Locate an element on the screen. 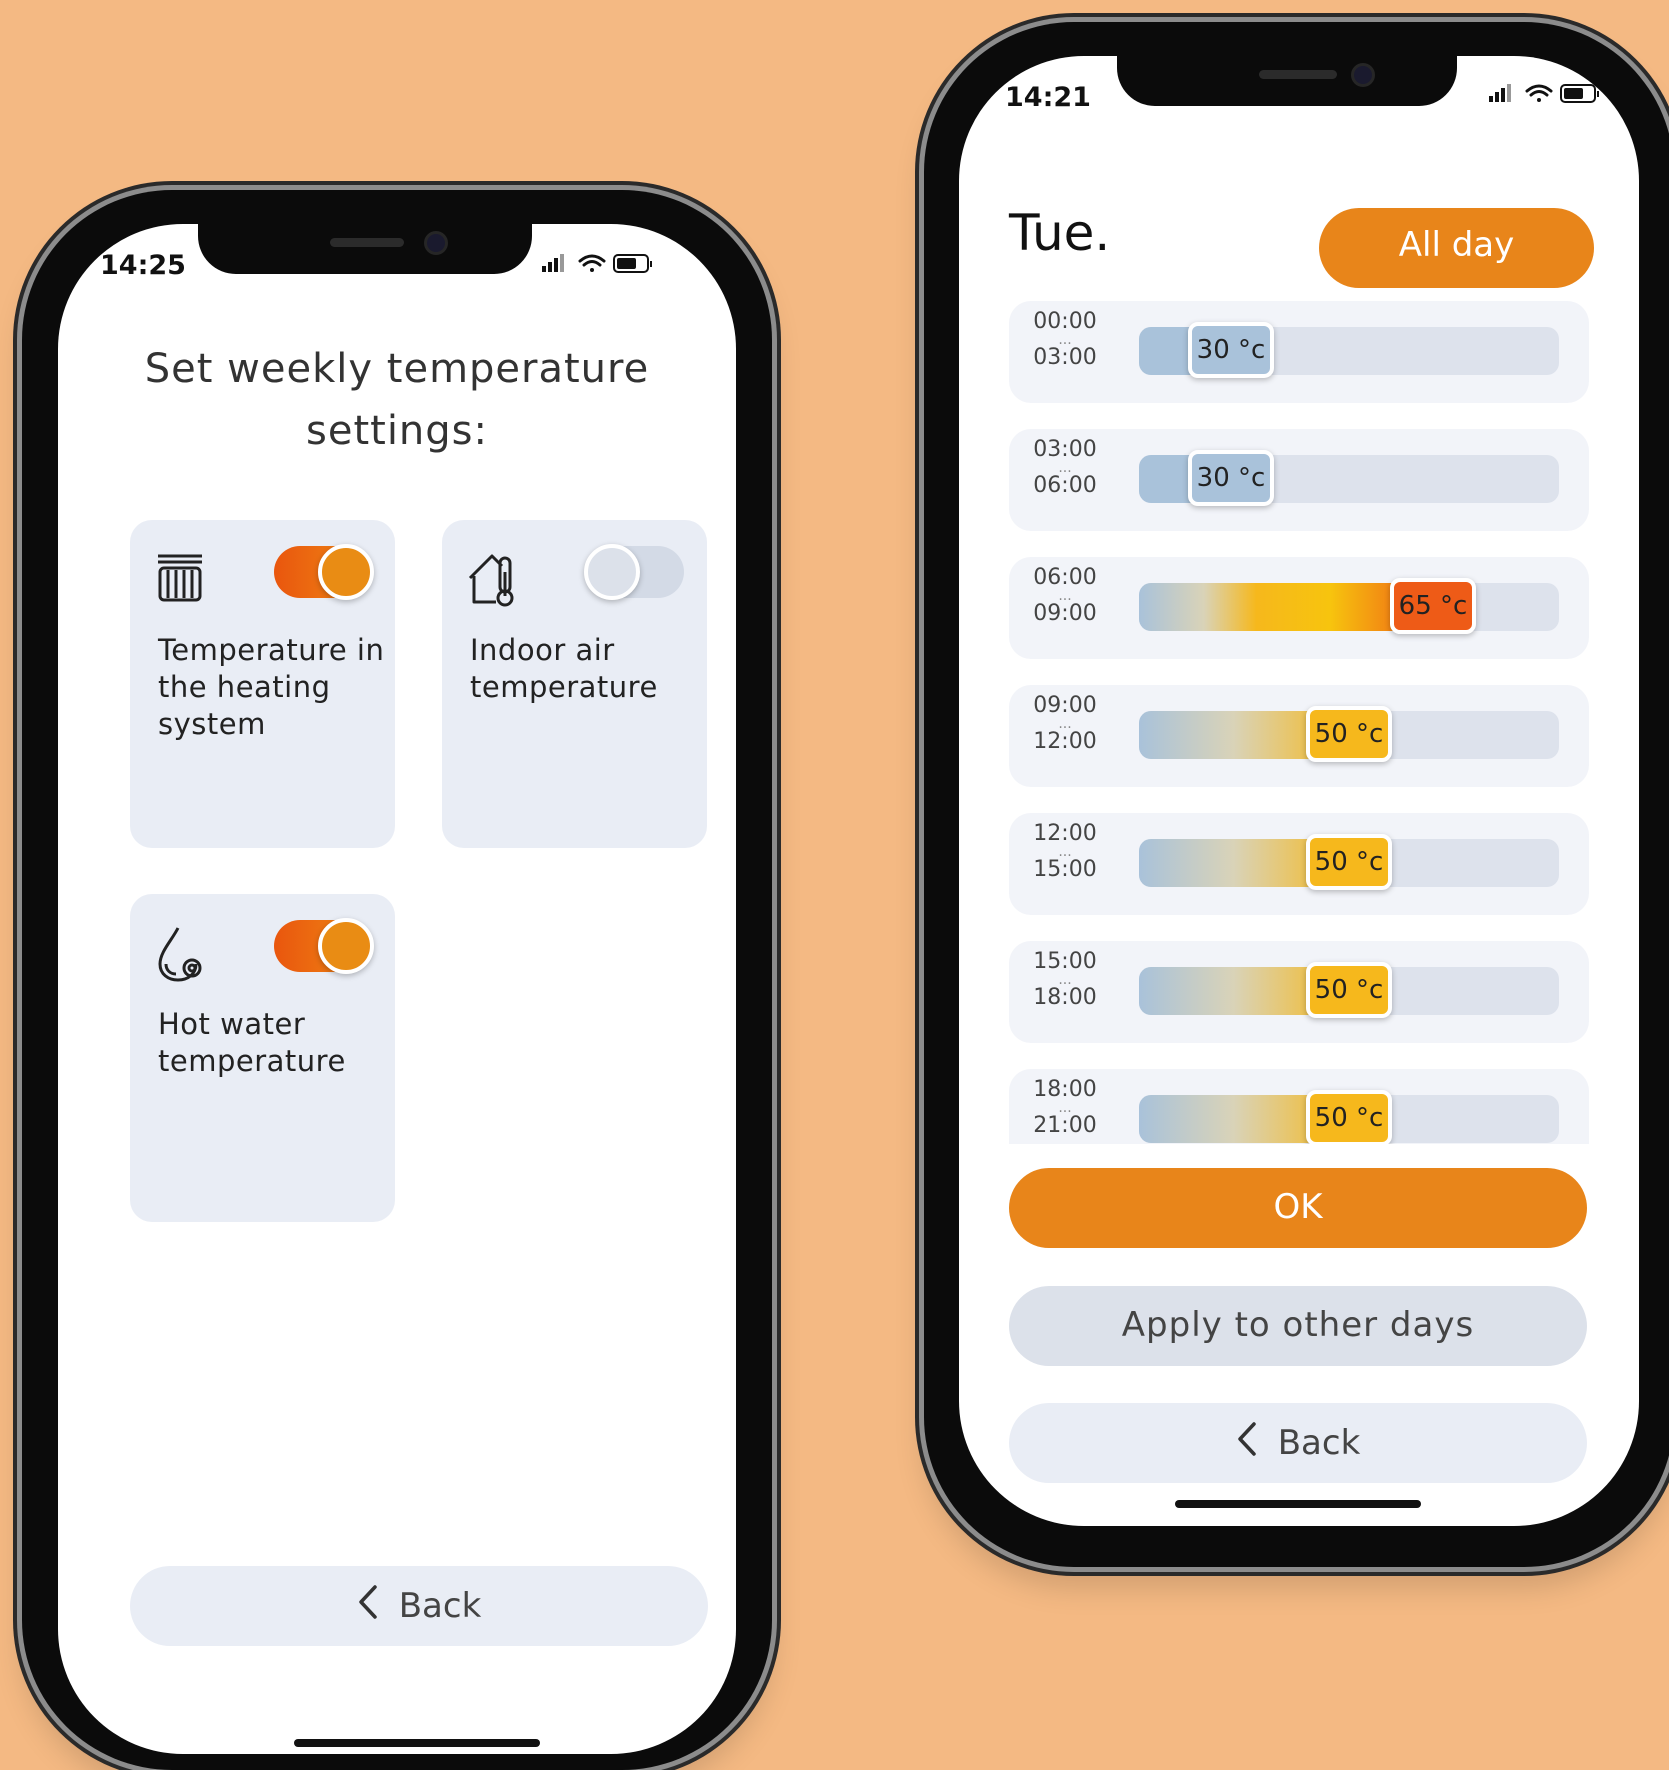 The image size is (1669, 1770). temperature-slider-fill is located at coordinates (1286, 607).